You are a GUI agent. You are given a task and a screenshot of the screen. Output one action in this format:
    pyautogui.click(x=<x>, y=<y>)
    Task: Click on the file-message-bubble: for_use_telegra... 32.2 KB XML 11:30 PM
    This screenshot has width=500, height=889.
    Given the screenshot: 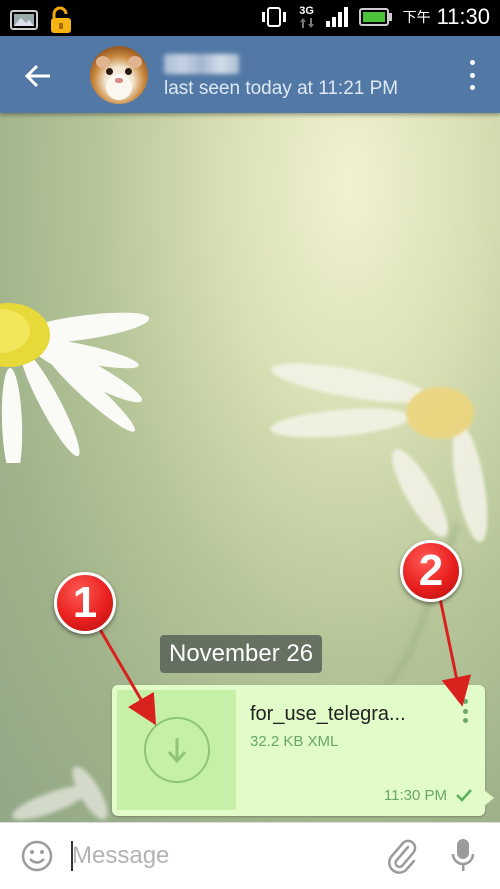 What is the action you would take?
    pyautogui.click(x=303, y=750)
    